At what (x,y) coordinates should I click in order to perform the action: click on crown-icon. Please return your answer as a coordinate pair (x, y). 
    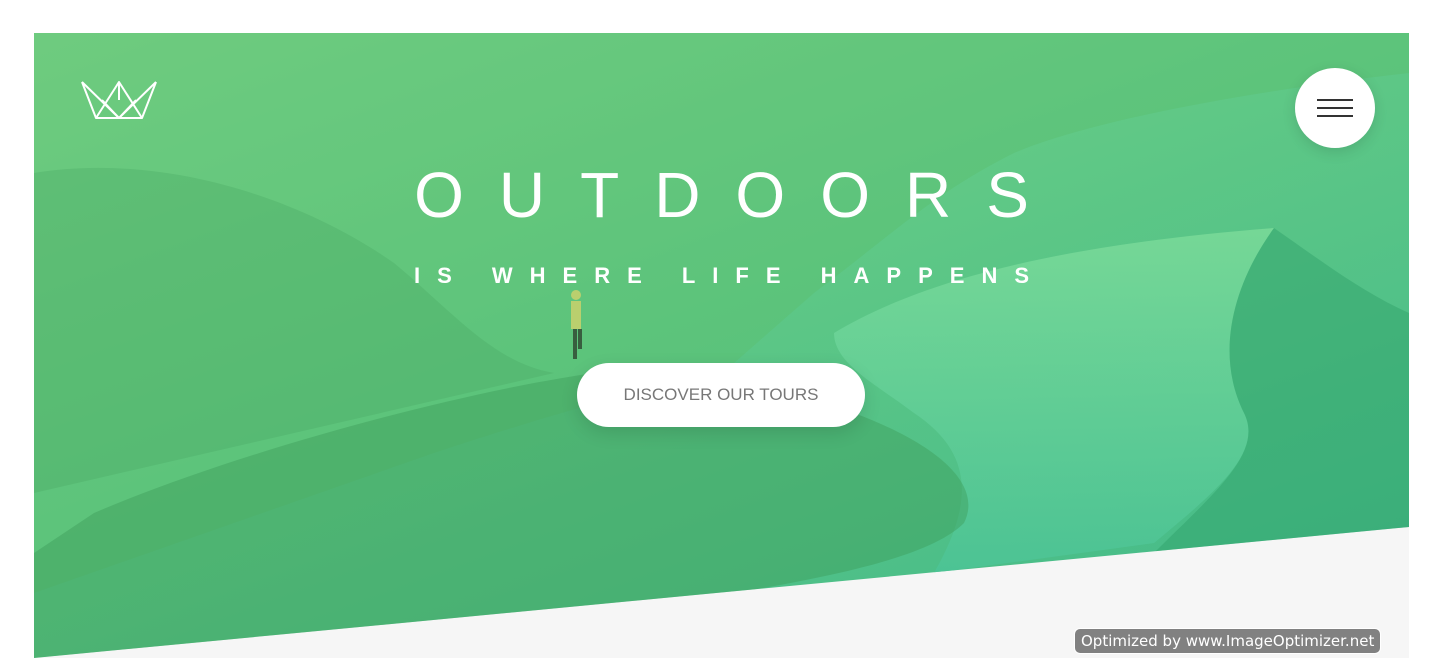
    Looking at the image, I should click on (119, 99).